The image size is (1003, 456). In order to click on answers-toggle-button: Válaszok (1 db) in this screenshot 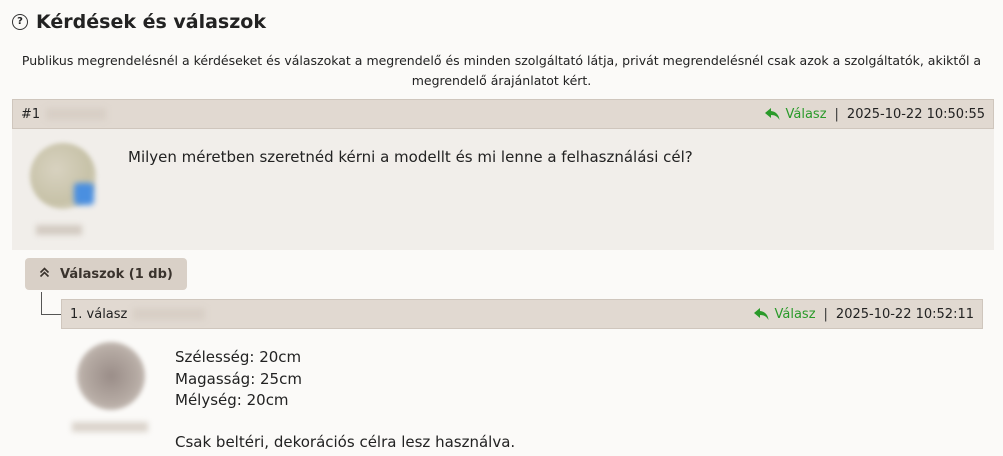, I will do `click(106, 274)`.